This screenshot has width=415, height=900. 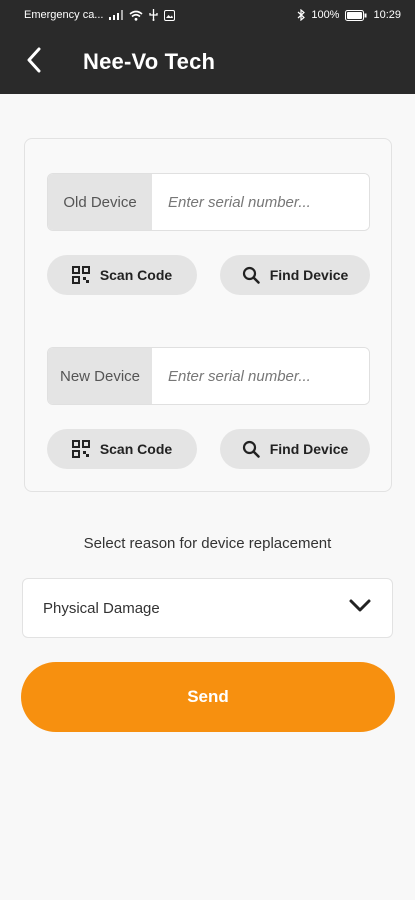 I want to click on clock-text: 10:29, so click(x=387, y=15).